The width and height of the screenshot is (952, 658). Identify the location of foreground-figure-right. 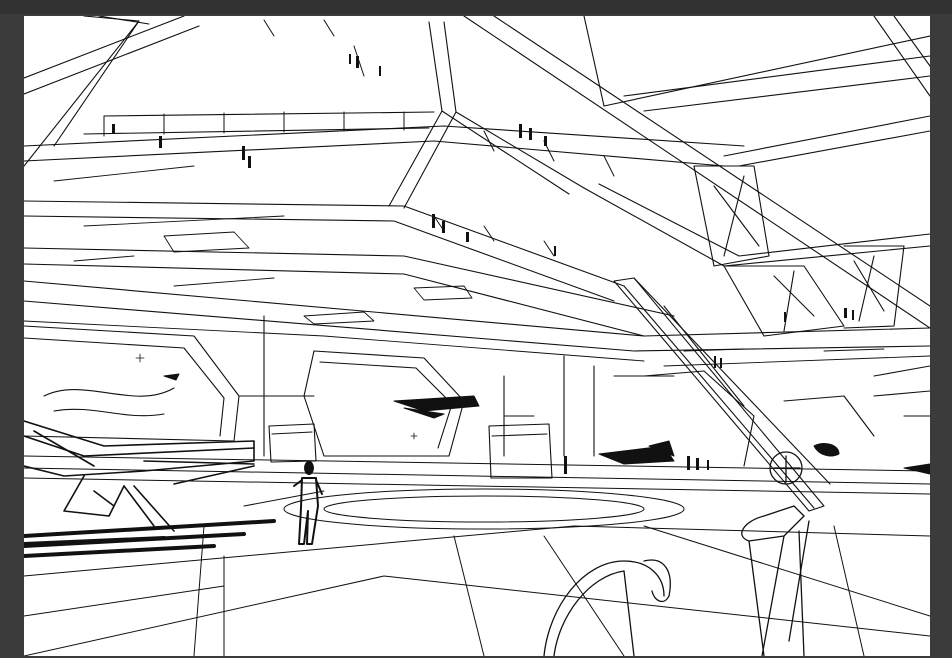
(775, 553).